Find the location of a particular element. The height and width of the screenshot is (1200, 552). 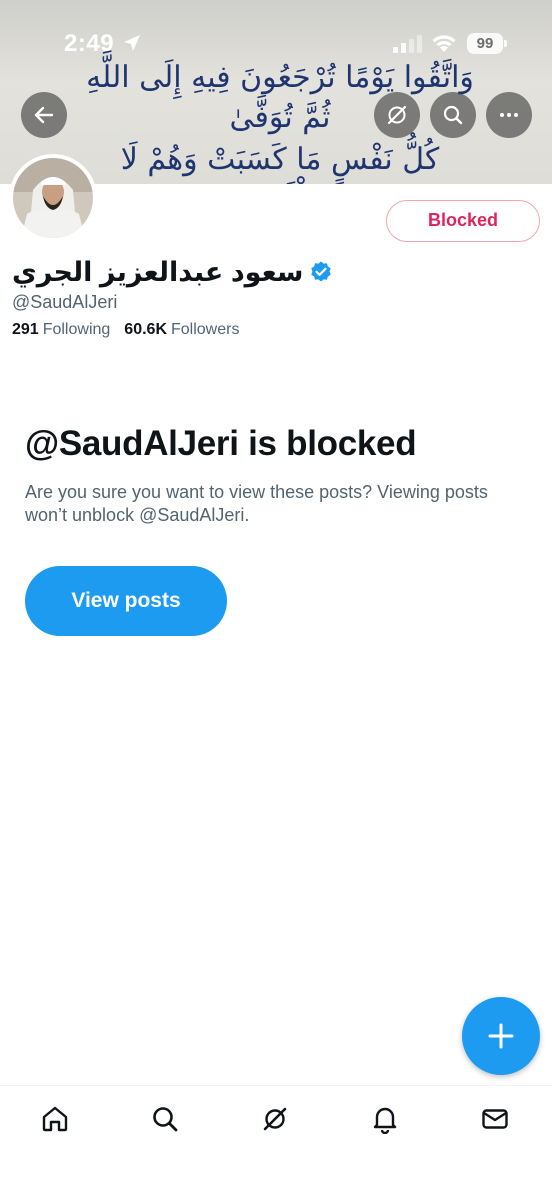

signal-icon is located at coordinates (407, 44).